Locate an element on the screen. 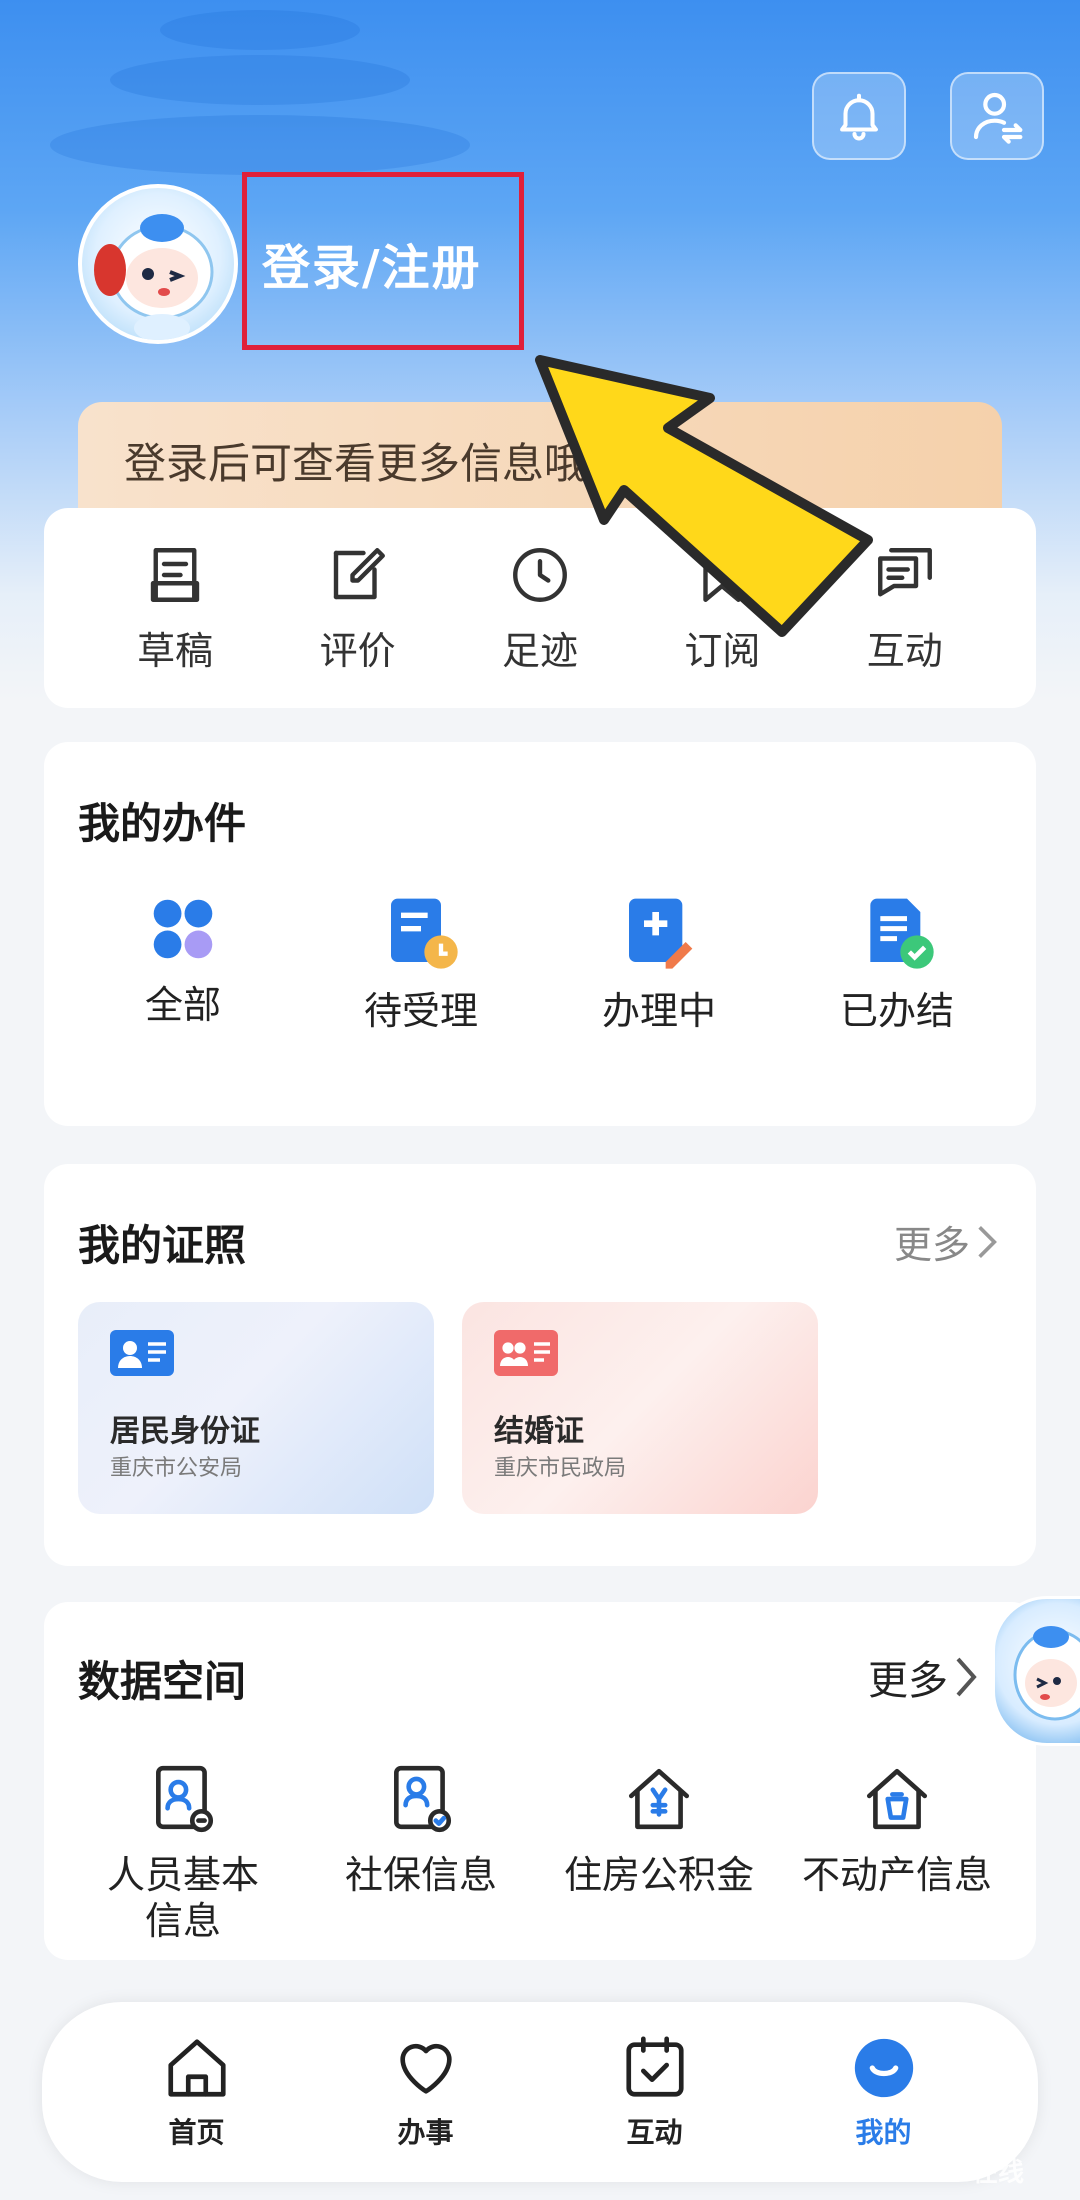 Image resolution: width=1080 pixels, height=2200 pixels. avatar is located at coordinates (158, 264).